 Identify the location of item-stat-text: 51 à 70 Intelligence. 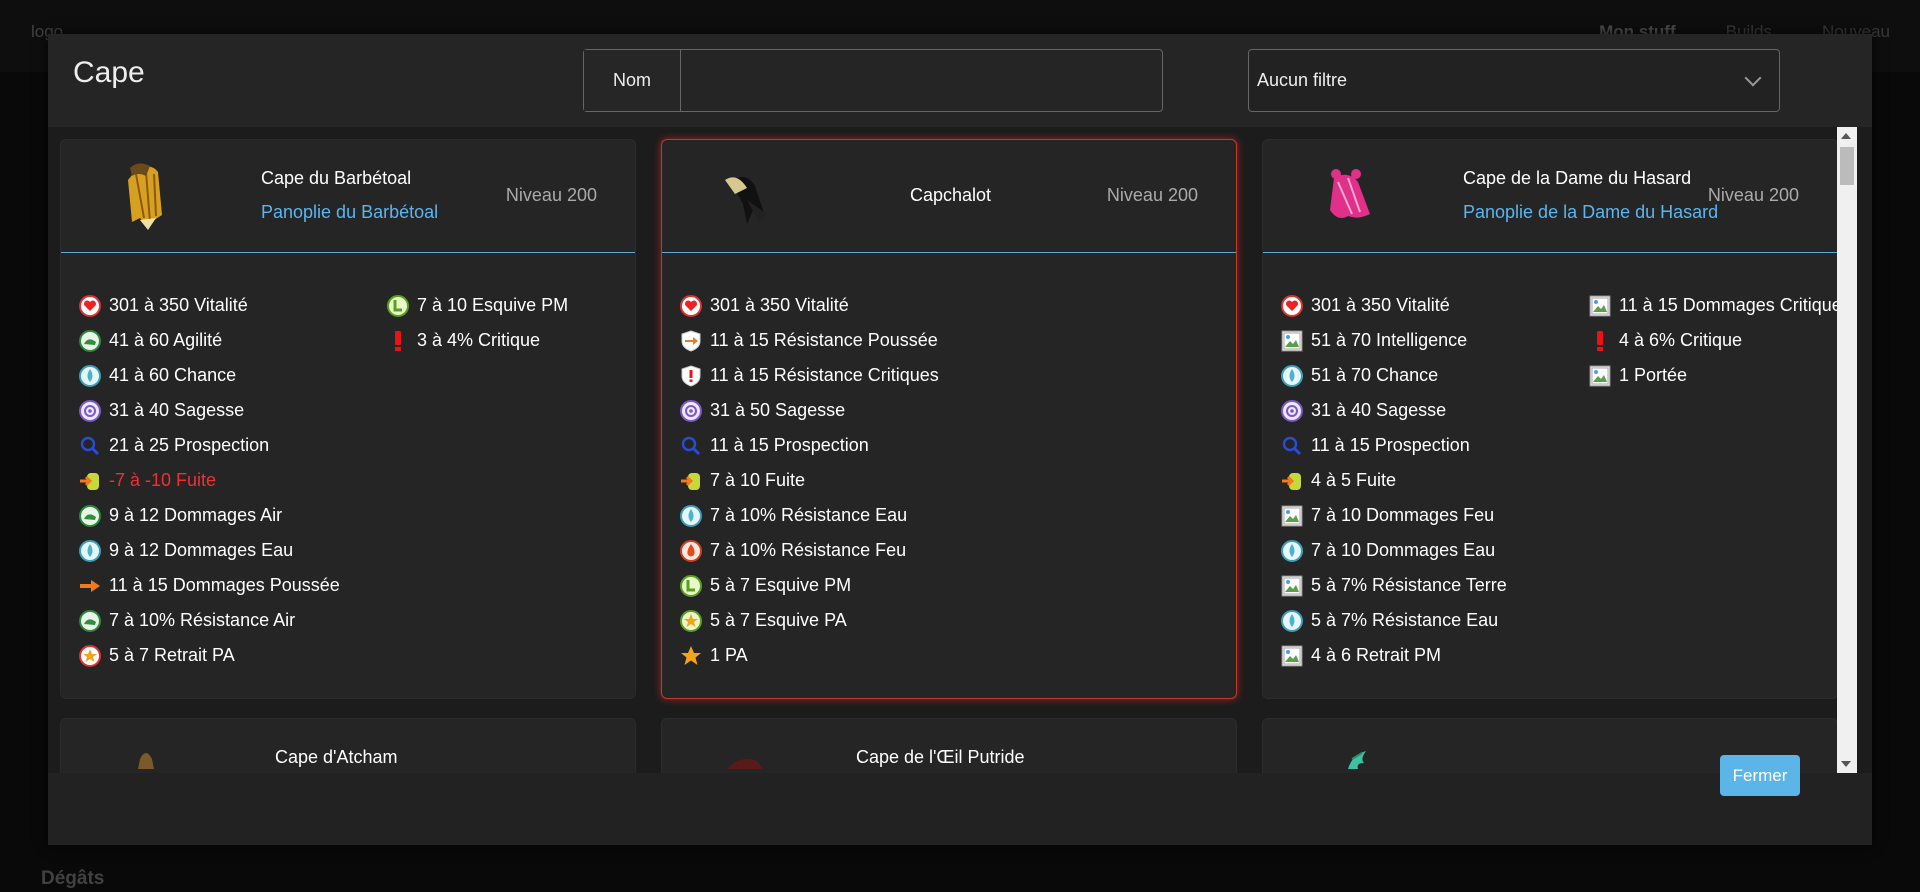
(1389, 340).